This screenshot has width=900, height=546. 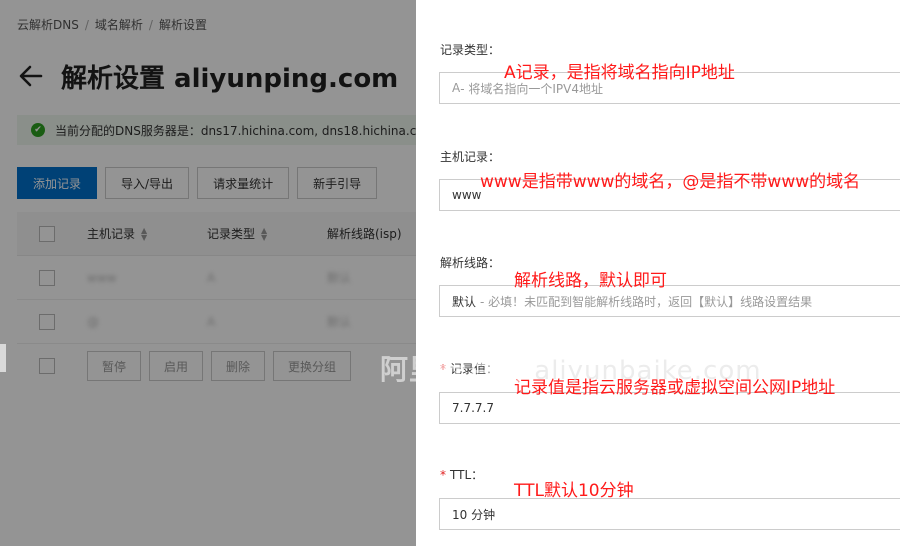 What do you see at coordinates (590, 281) in the screenshot?
I see `annotation-line: 解析线路，默认即可` at bounding box center [590, 281].